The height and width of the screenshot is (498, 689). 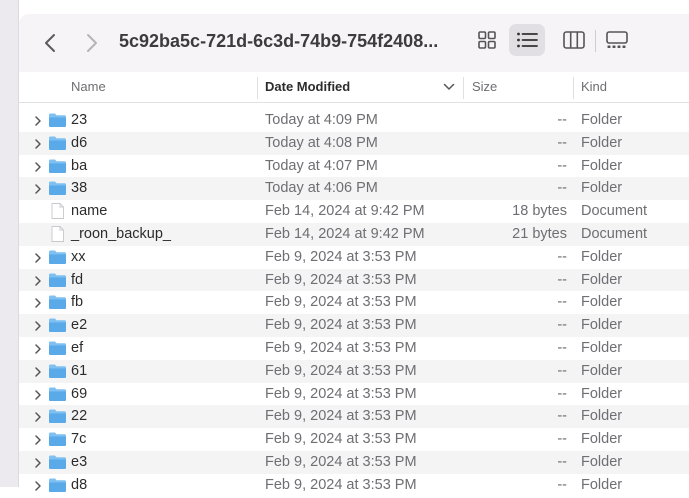 I want to click on file-date-modified: Feb 14, 2024 at 9:42 PM, so click(x=345, y=211).